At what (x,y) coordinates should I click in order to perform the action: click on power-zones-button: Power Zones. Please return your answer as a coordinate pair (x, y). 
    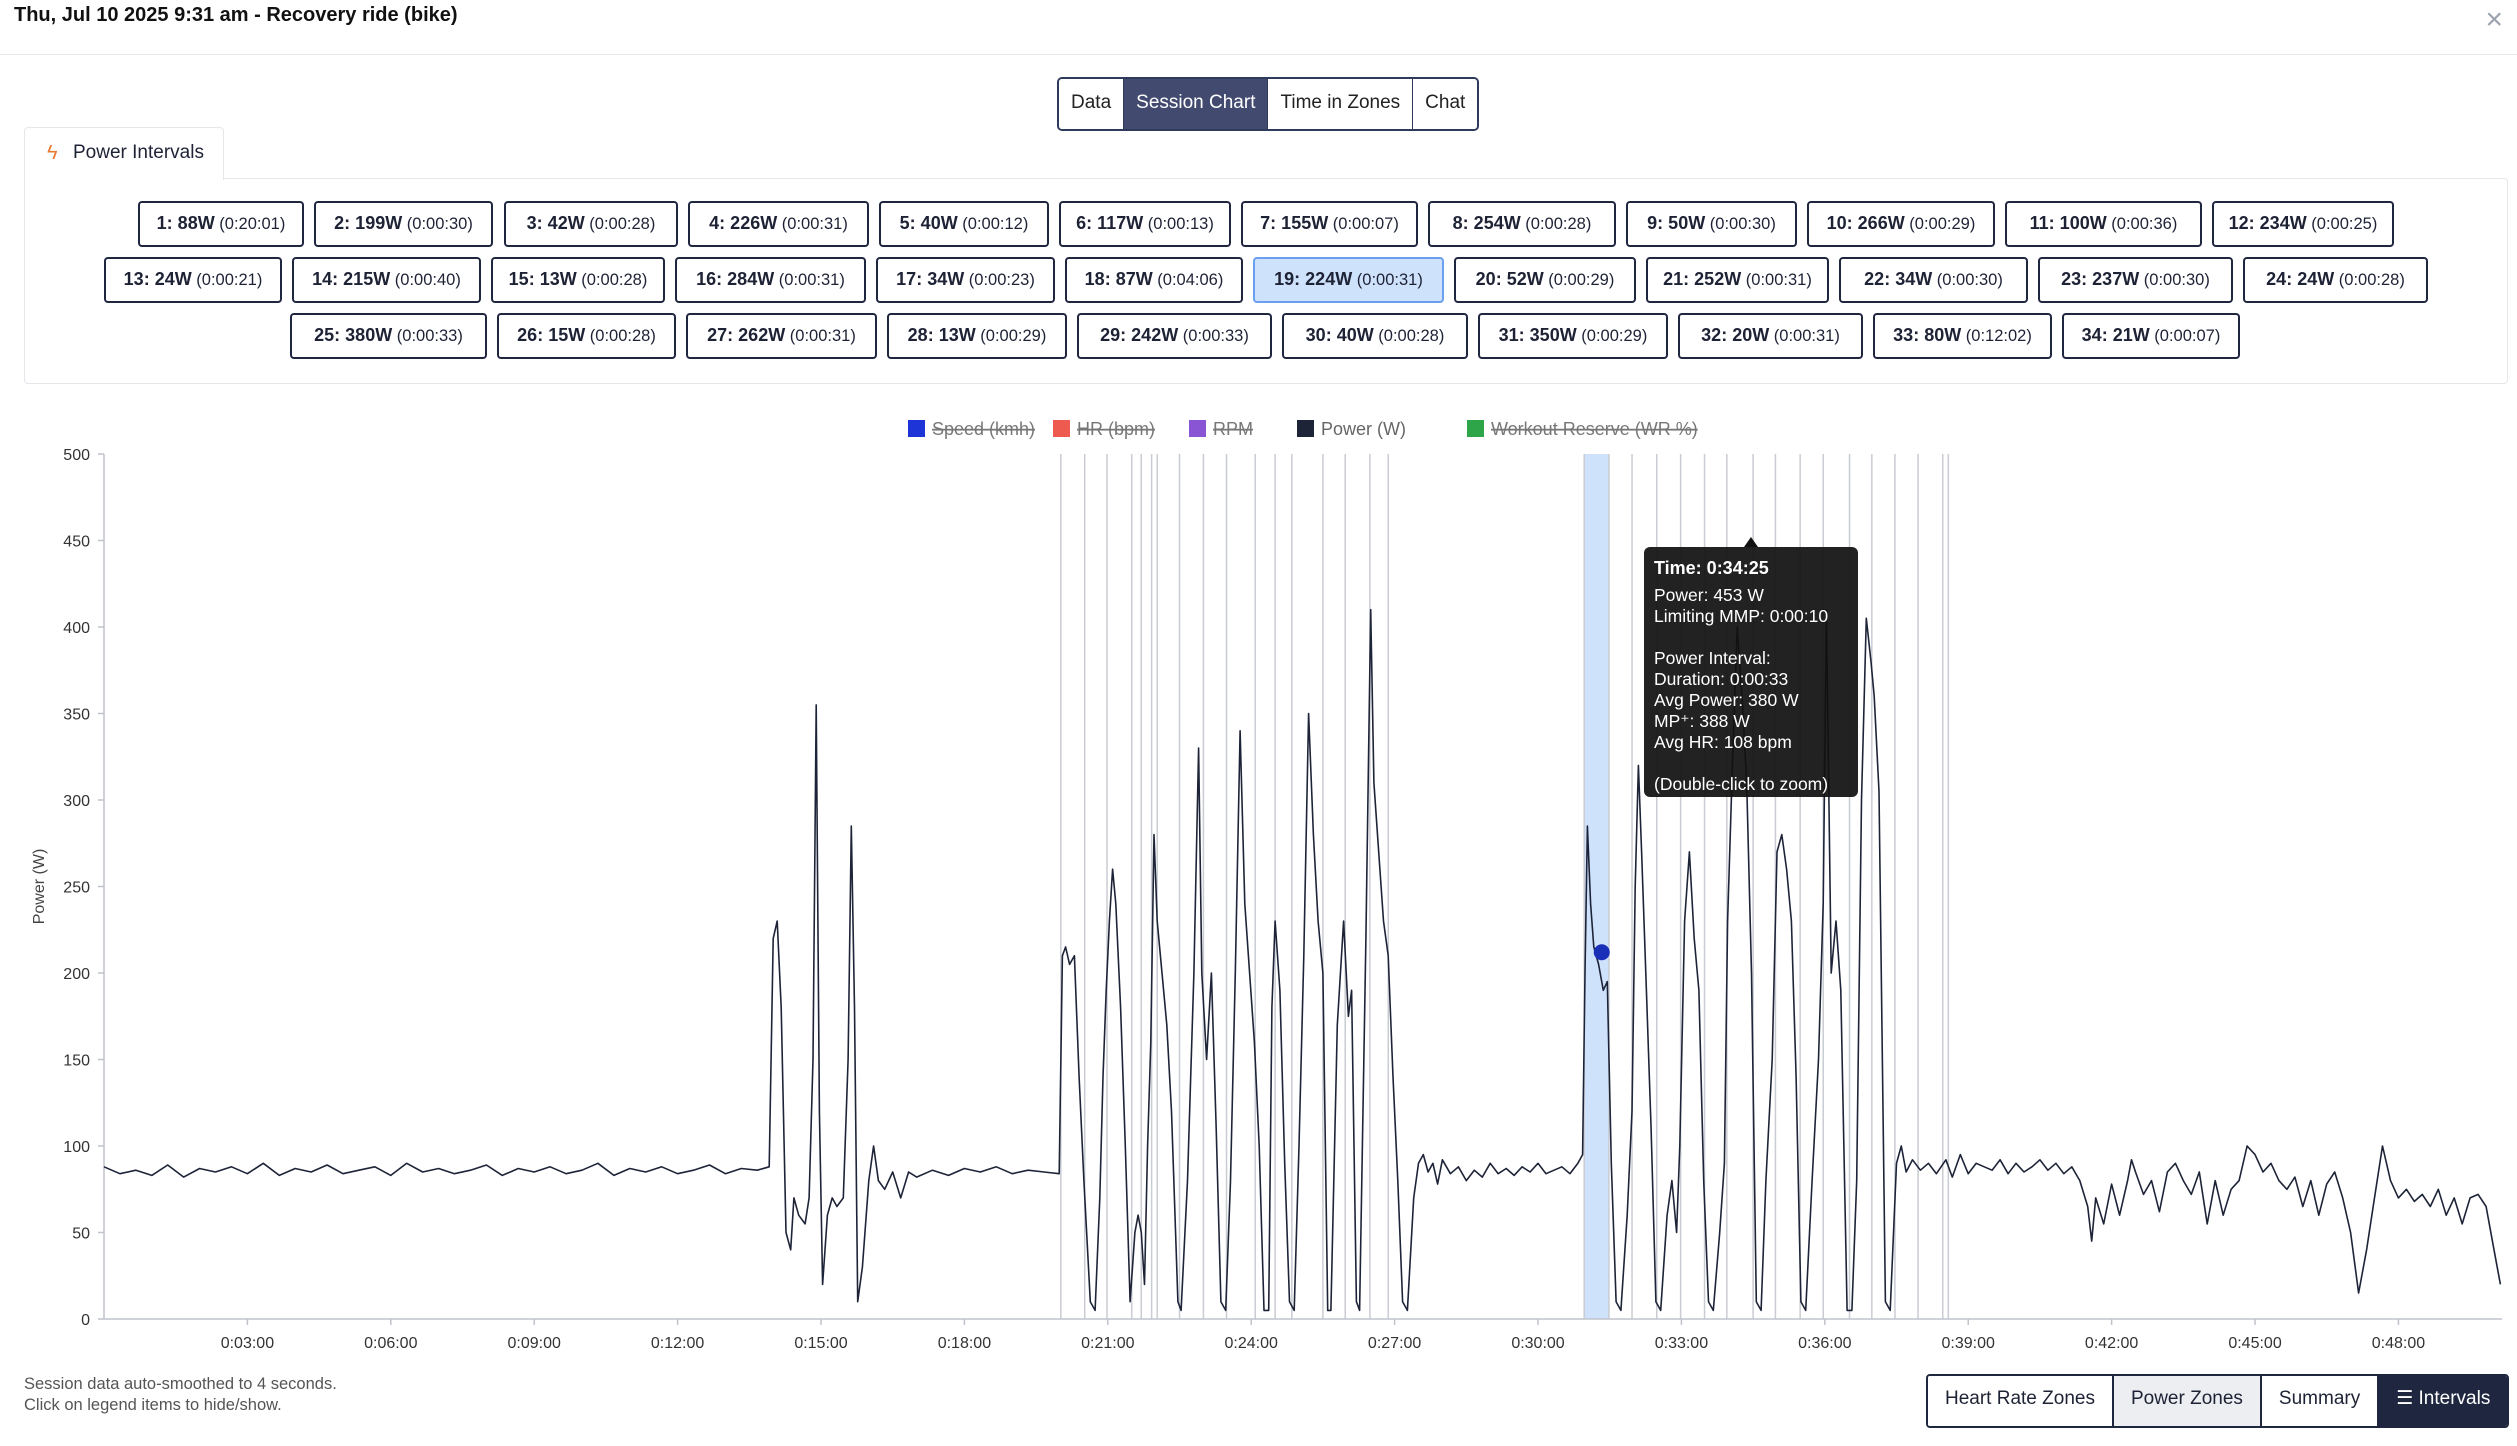
    Looking at the image, I should click on (2187, 1401).